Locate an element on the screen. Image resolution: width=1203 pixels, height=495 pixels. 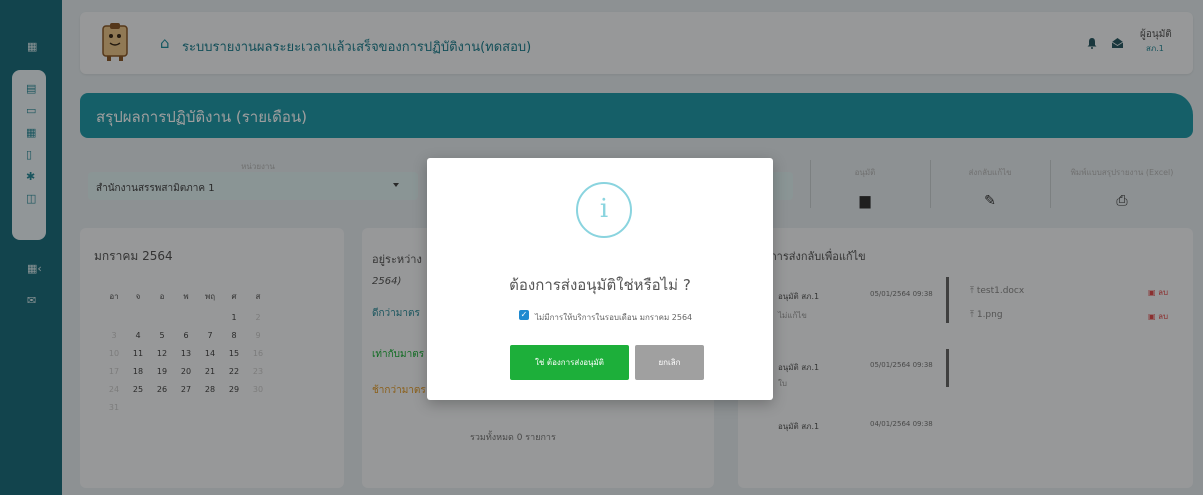
no-service-checkbox: ✓ is located at coordinates (524, 315).